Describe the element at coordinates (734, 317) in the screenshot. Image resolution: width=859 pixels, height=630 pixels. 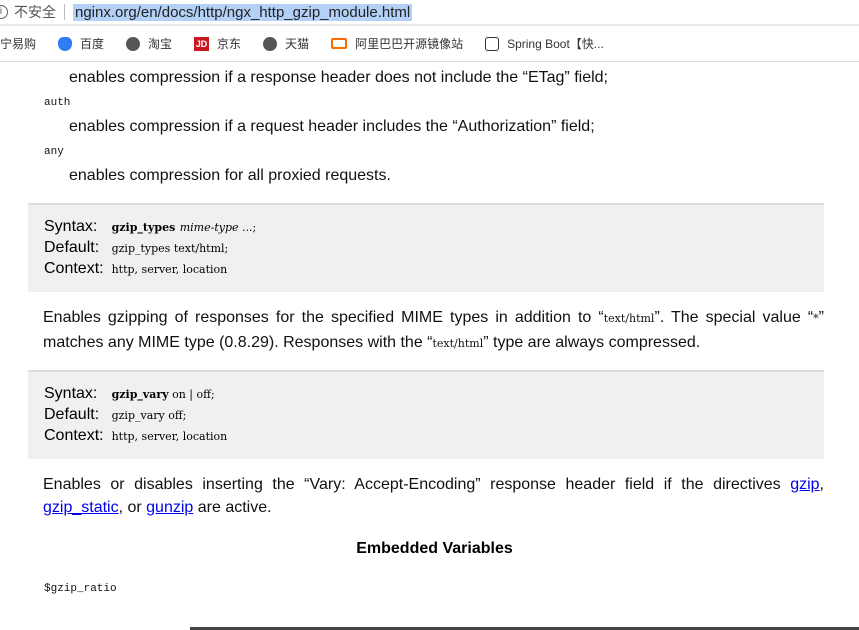
I see `text: ”. The special value “` at that location.